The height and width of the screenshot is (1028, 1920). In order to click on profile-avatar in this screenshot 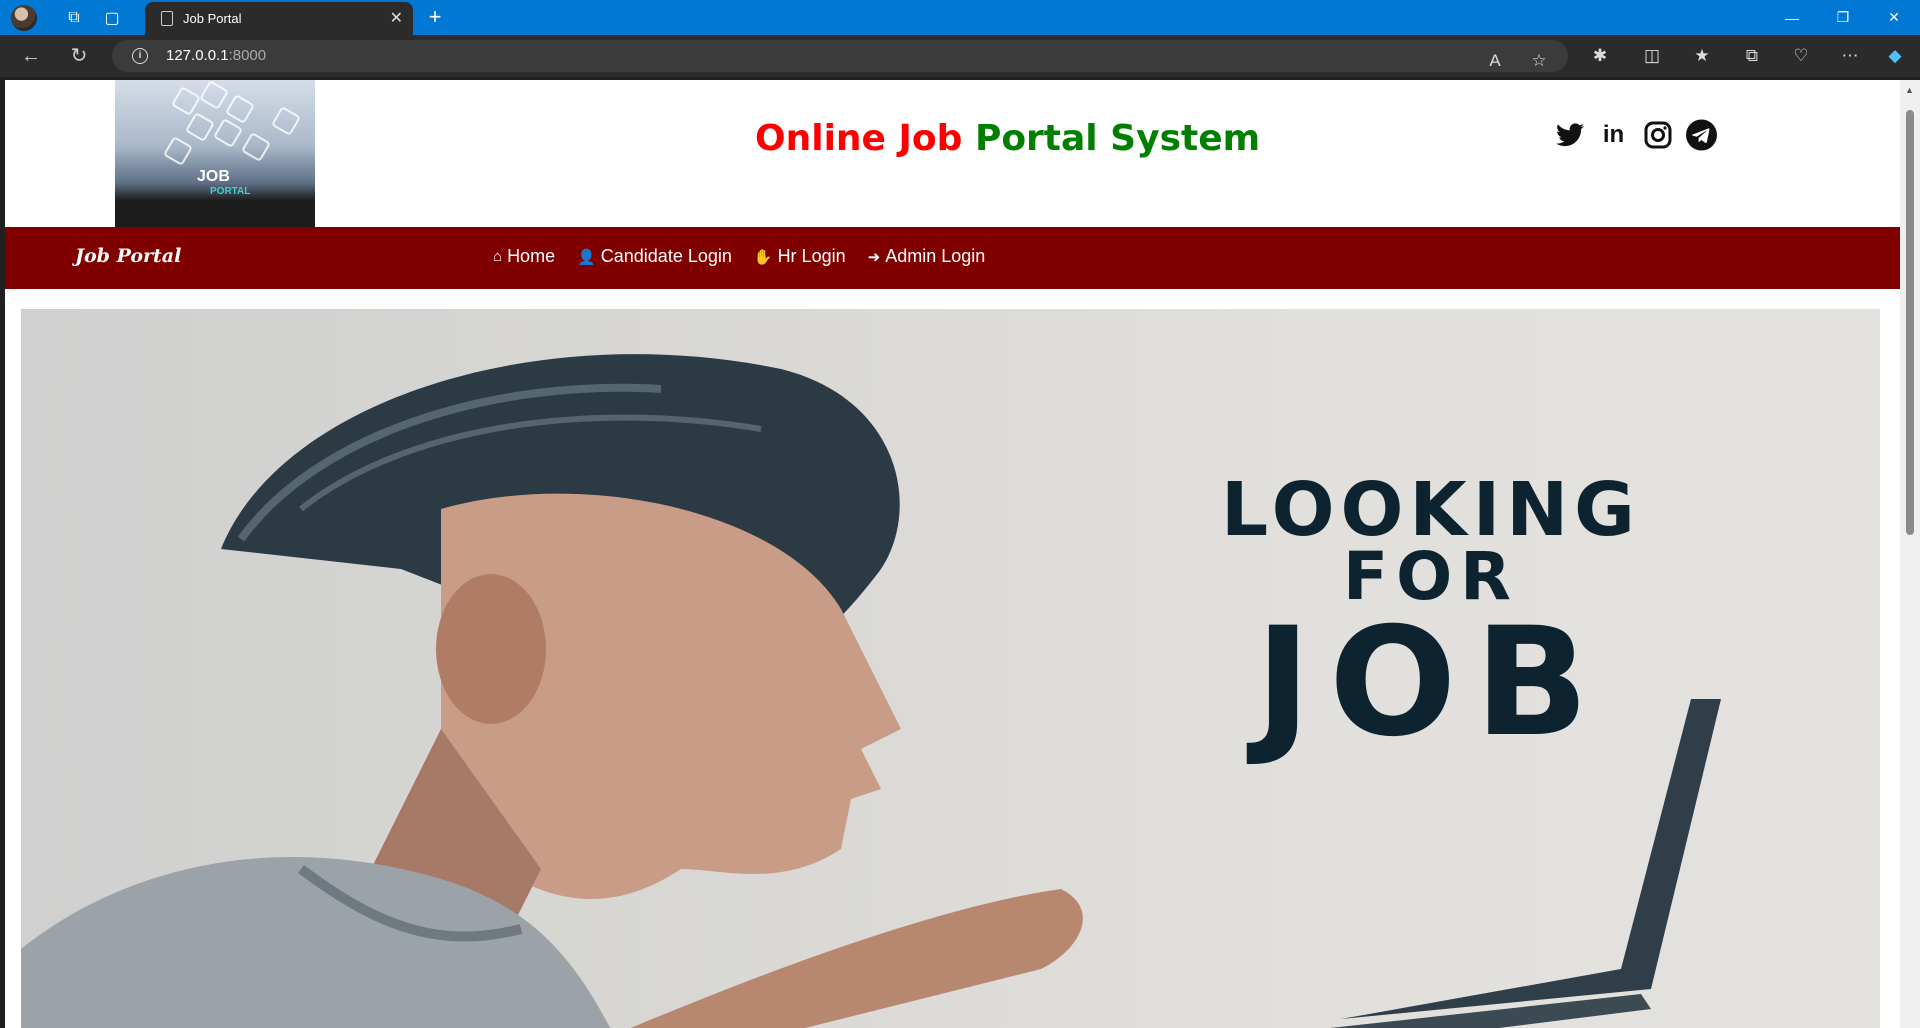, I will do `click(24, 17)`.